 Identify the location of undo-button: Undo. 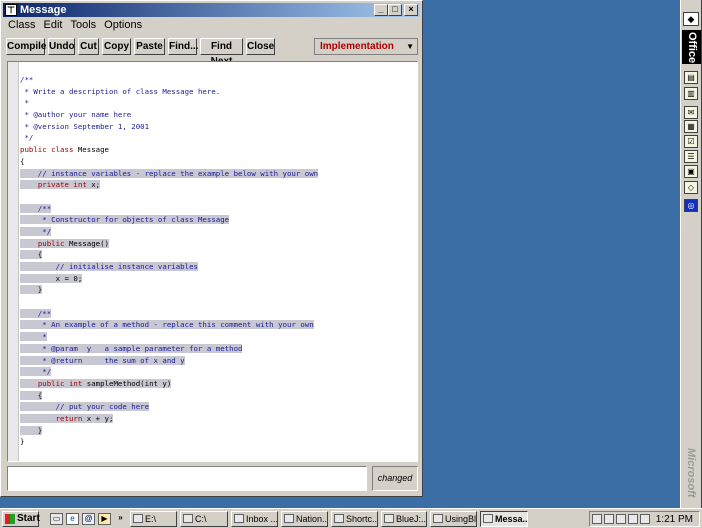
(61, 46).